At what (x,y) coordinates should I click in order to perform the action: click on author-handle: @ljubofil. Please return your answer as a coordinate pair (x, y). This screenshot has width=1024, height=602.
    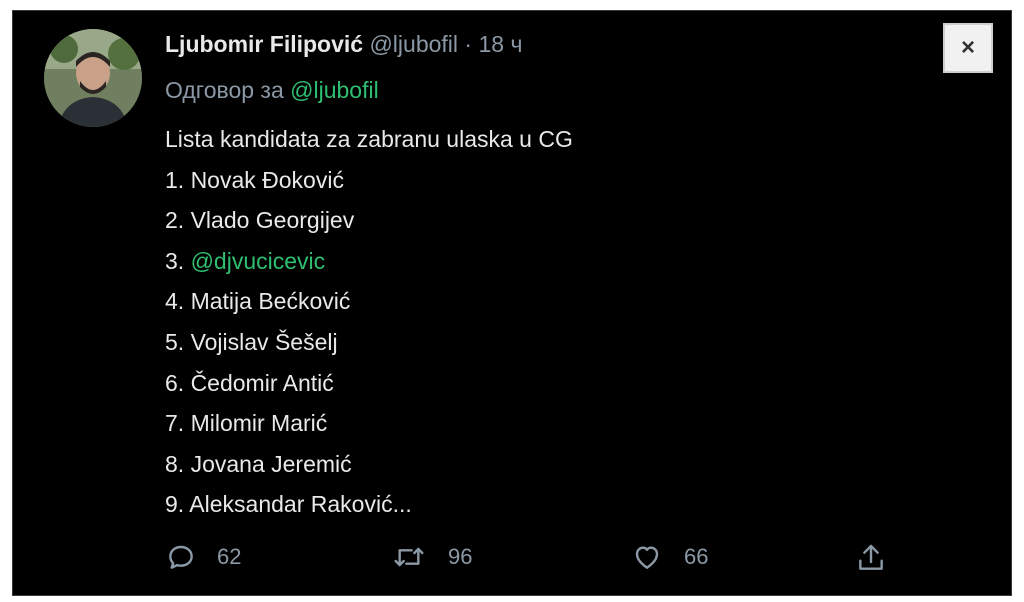
    Looking at the image, I should click on (413, 44).